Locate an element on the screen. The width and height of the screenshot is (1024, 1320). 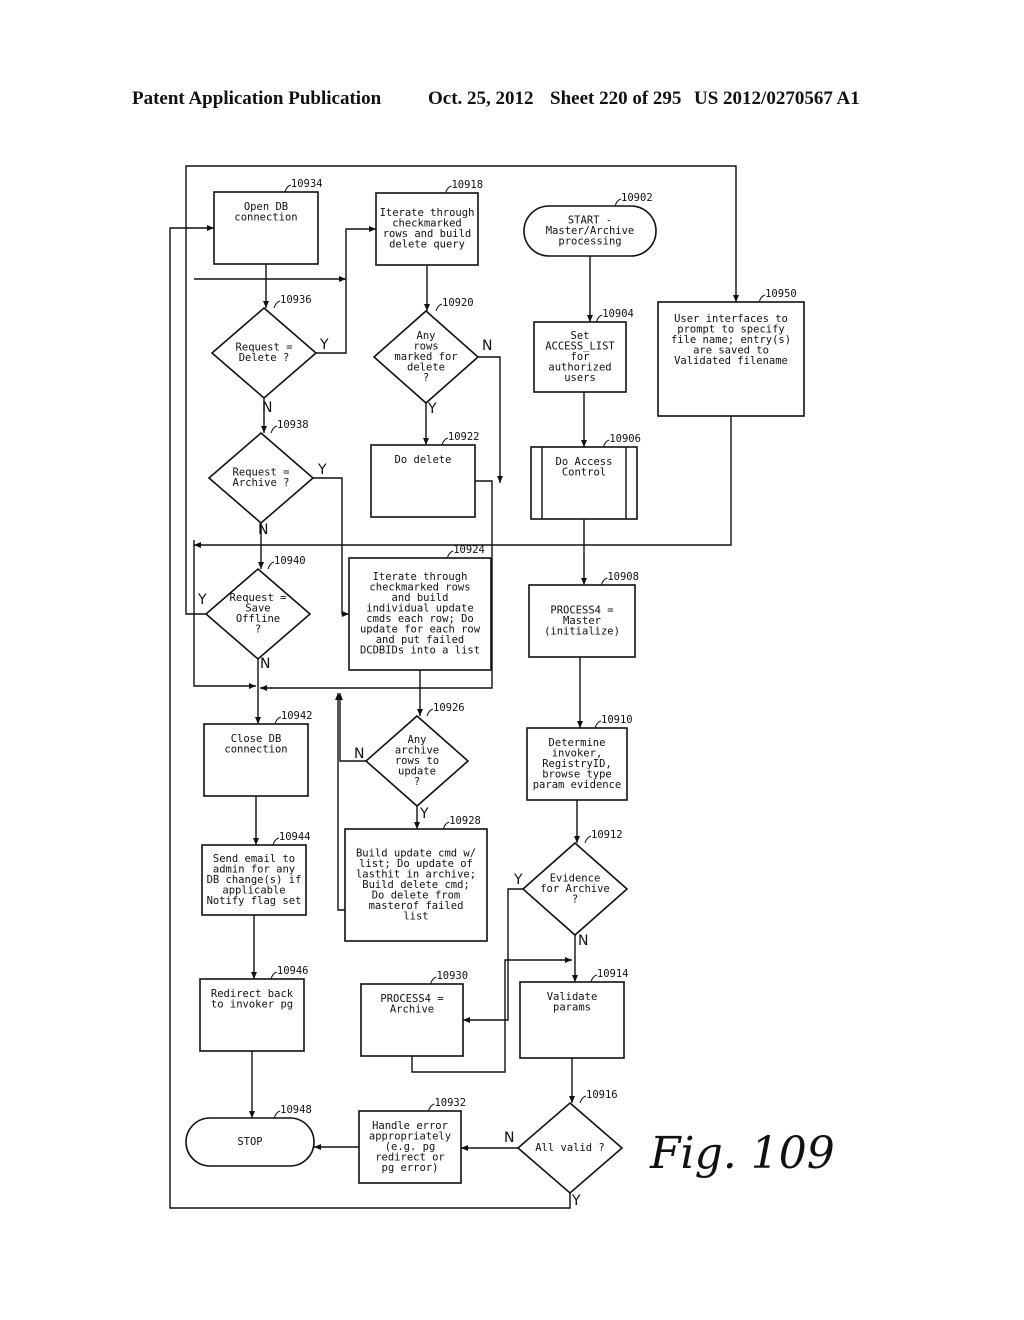
node-text-line: Control is located at coordinates (584, 473).